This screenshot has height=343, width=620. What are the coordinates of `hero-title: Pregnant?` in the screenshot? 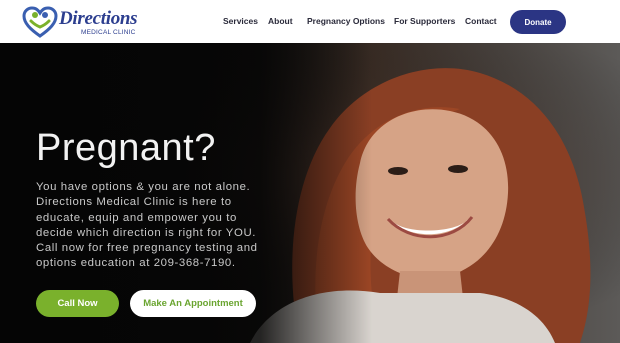 It's located at (126, 148).